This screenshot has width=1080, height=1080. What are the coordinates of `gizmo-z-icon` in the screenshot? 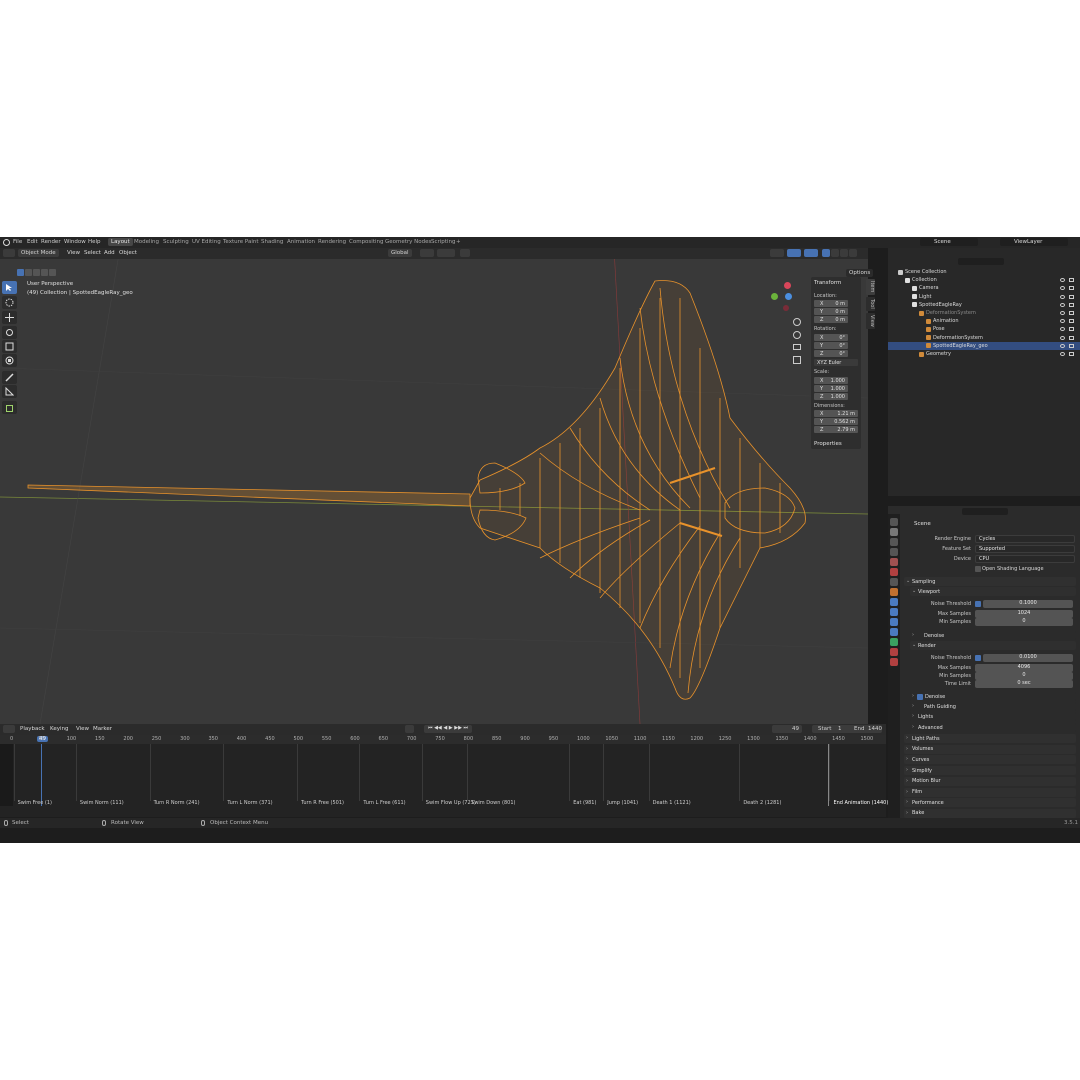 It's located at (774, 296).